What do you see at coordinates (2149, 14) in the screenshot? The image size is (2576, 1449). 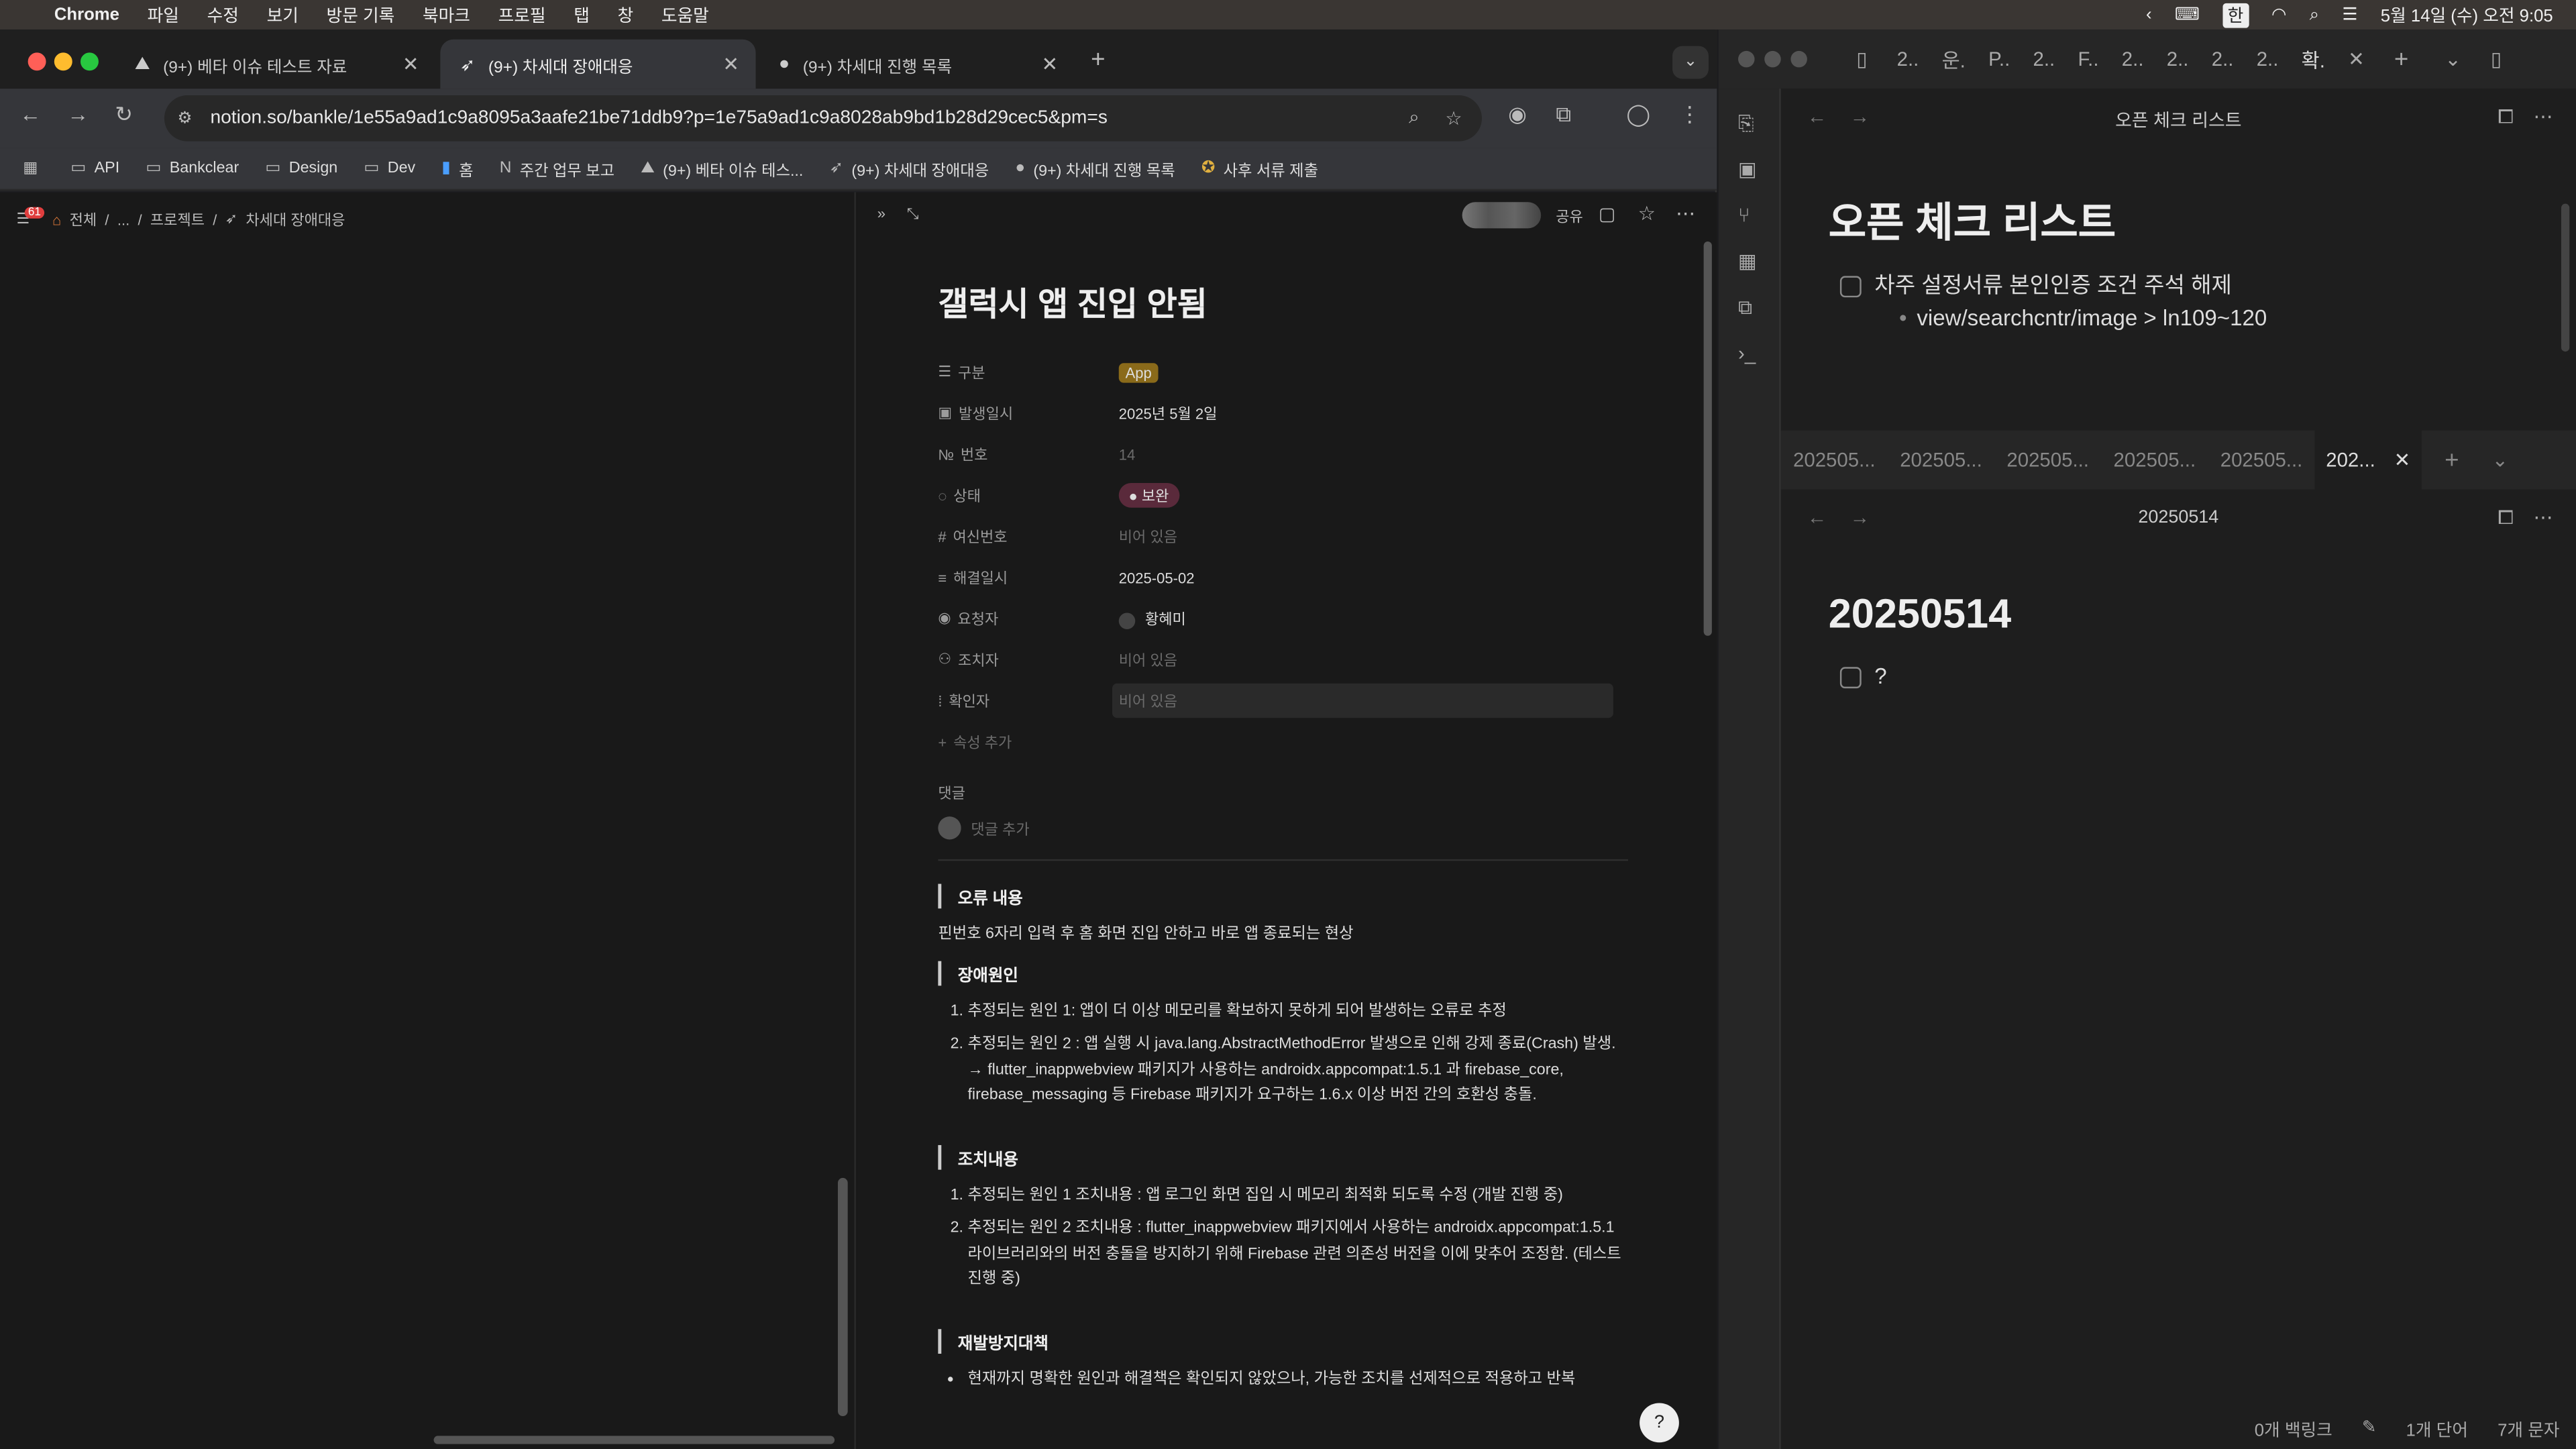 I see `chevron-left-icon: ‹` at bounding box center [2149, 14].